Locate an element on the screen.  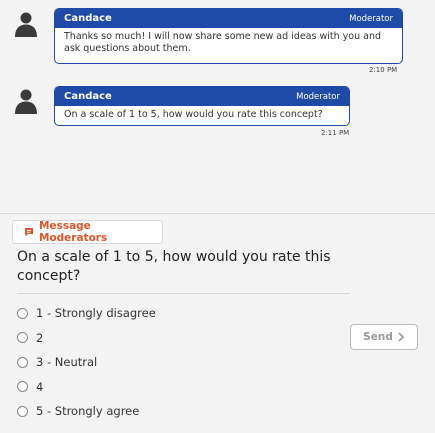
question-divider is located at coordinates (183, 293).